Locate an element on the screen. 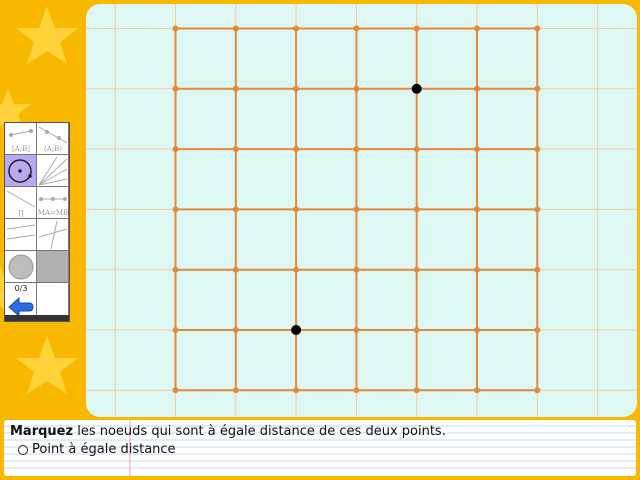 The height and width of the screenshot is (480, 640). empty-tool-slot is located at coordinates (53, 301).